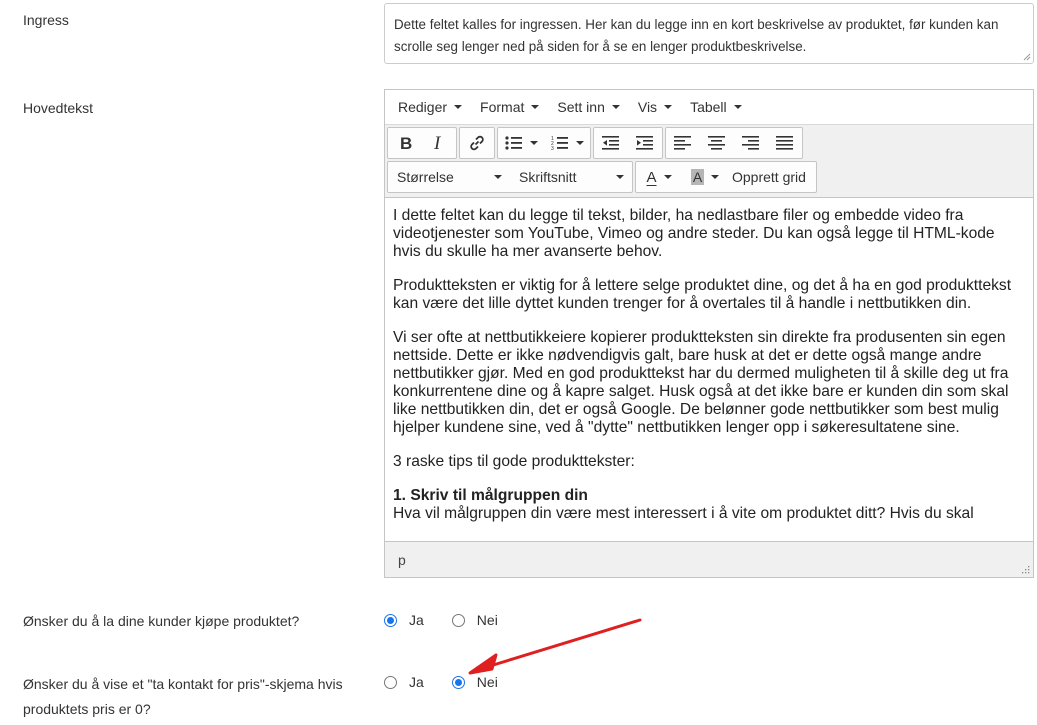  I want to click on menu-label: Tabell, so click(708, 107).